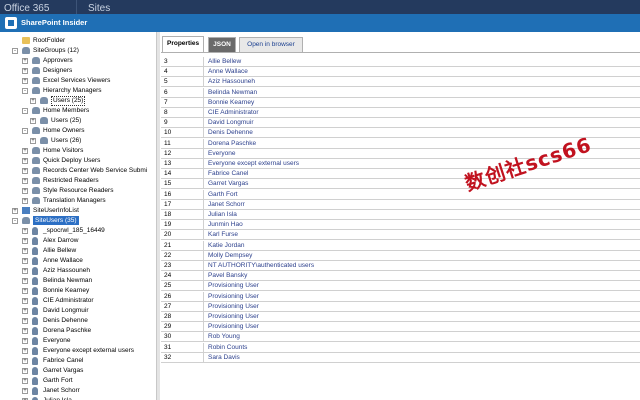 The height and width of the screenshot is (400, 640). I want to click on row-name-cell: Junmin Hao, so click(225, 224).